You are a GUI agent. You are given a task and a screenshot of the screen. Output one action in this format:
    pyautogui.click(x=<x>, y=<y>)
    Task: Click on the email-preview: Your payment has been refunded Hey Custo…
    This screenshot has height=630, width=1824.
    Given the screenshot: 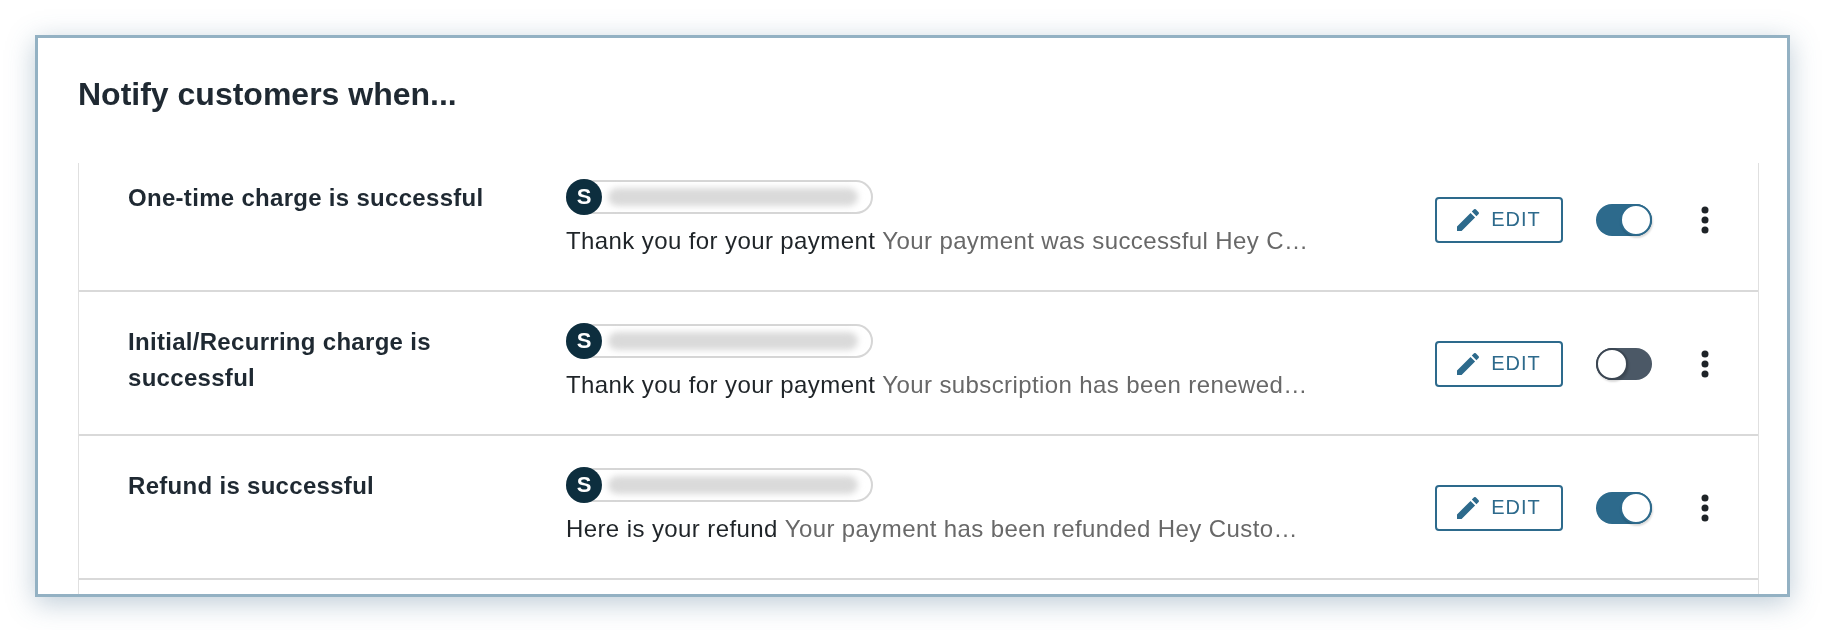 What is the action you would take?
    pyautogui.click(x=1041, y=528)
    